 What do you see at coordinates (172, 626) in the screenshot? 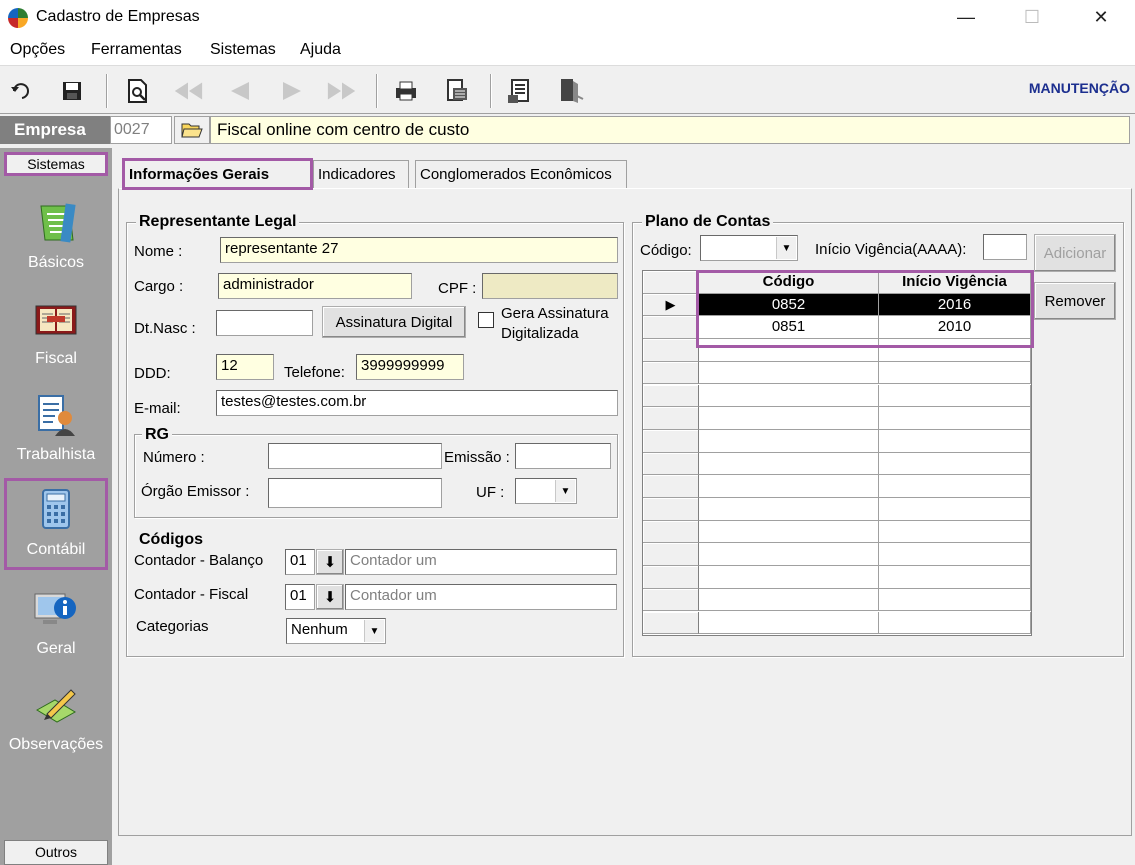
I see `categorias-label: Categorias` at bounding box center [172, 626].